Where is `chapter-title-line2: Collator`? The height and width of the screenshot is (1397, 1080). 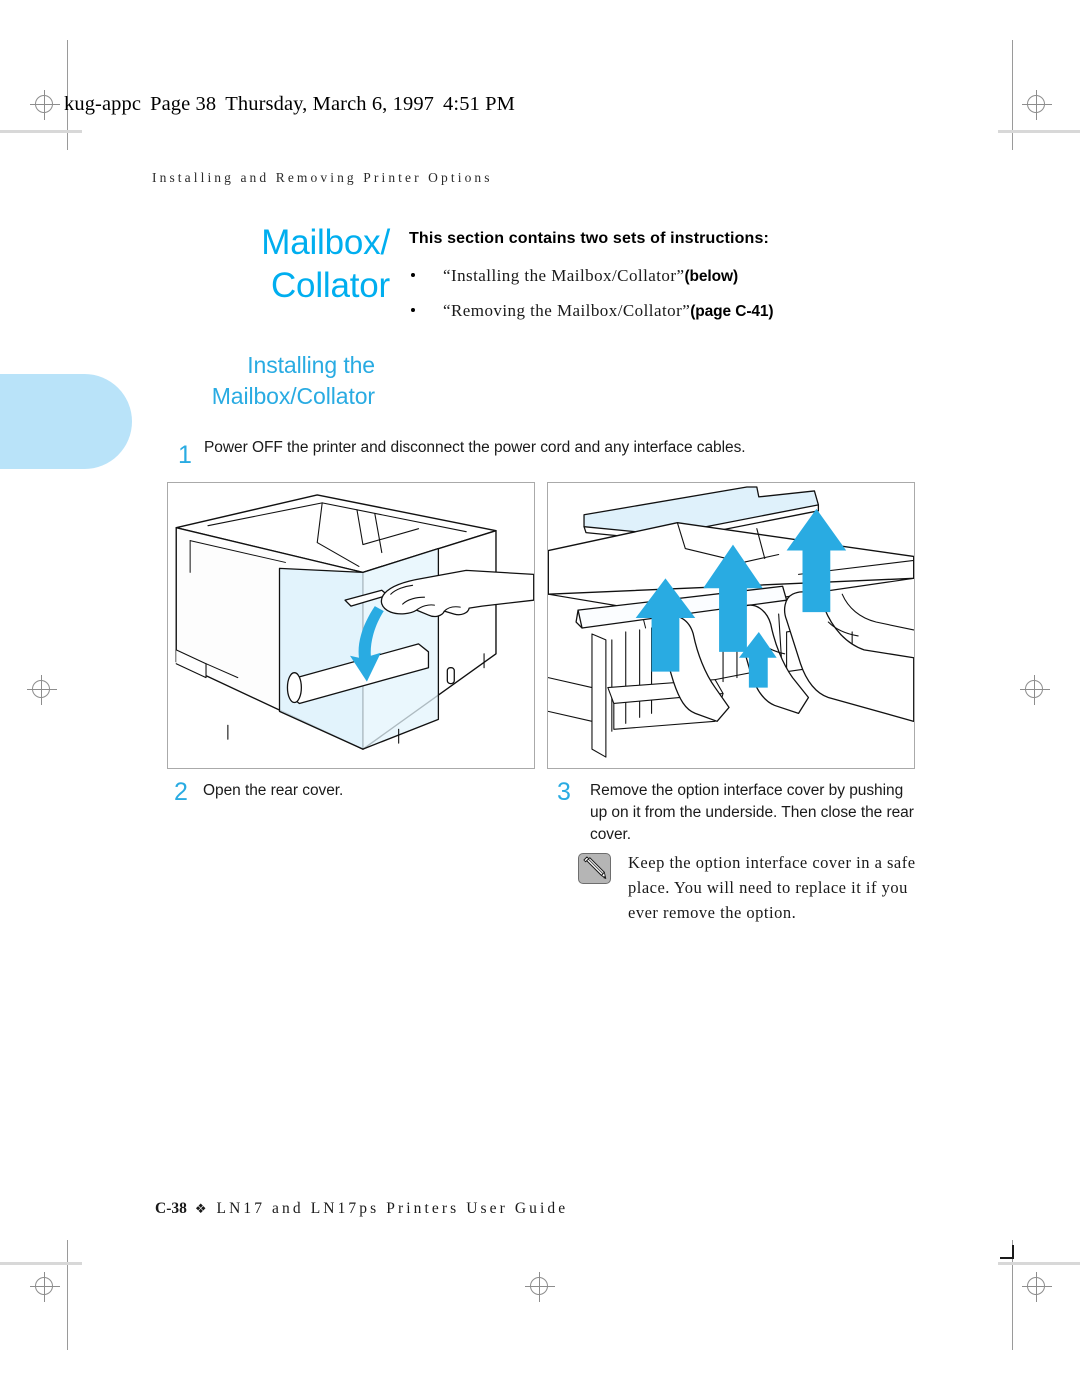 chapter-title-line2: Collator is located at coordinates (330, 285).